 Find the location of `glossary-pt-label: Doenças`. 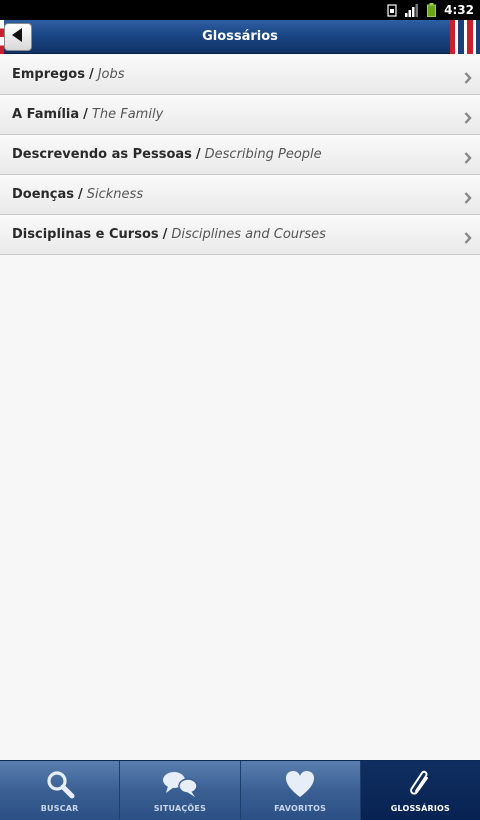

glossary-pt-label: Doenças is located at coordinates (43, 194).